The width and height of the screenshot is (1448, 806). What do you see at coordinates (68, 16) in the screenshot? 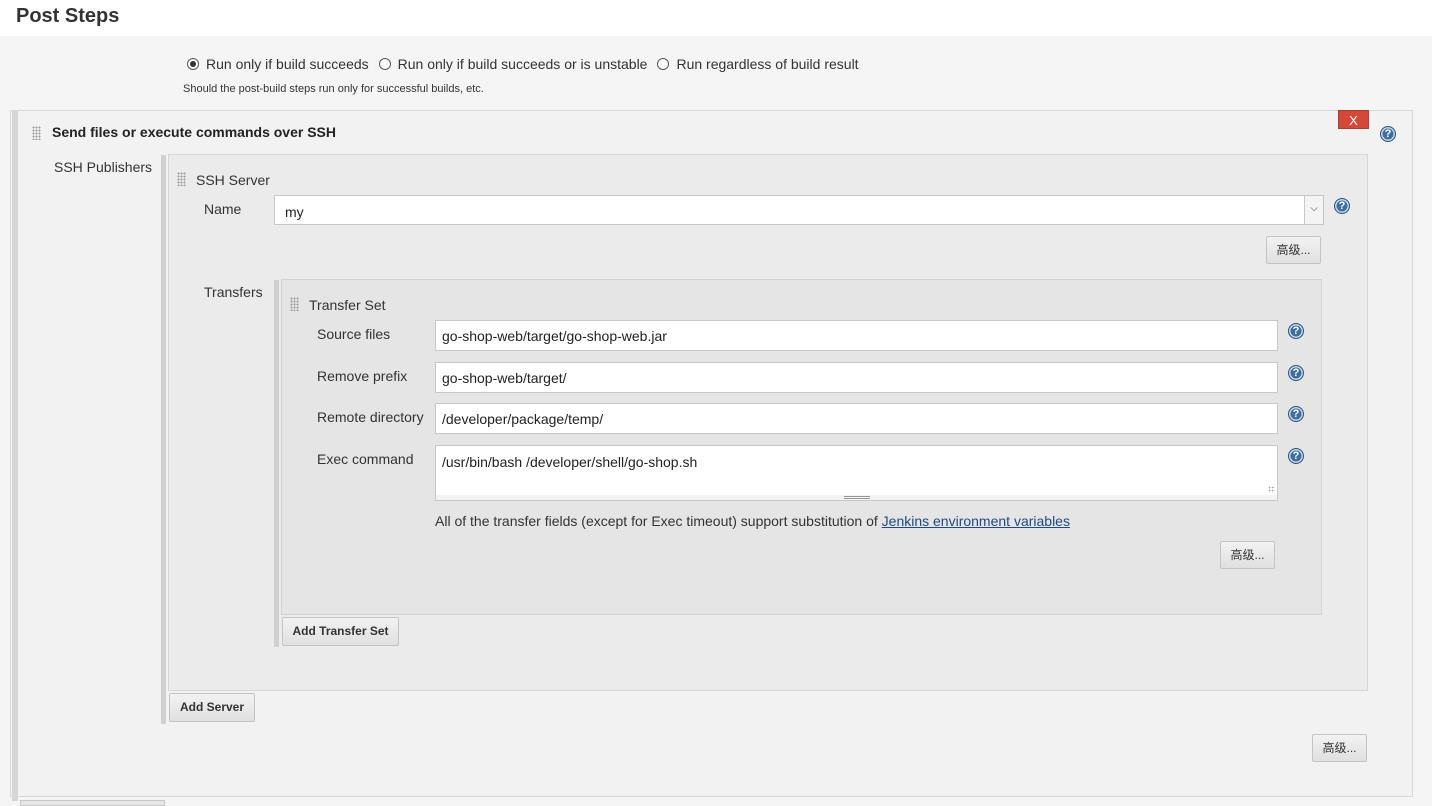
I see `section-title: Post Steps` at bounding box center [68, 16].